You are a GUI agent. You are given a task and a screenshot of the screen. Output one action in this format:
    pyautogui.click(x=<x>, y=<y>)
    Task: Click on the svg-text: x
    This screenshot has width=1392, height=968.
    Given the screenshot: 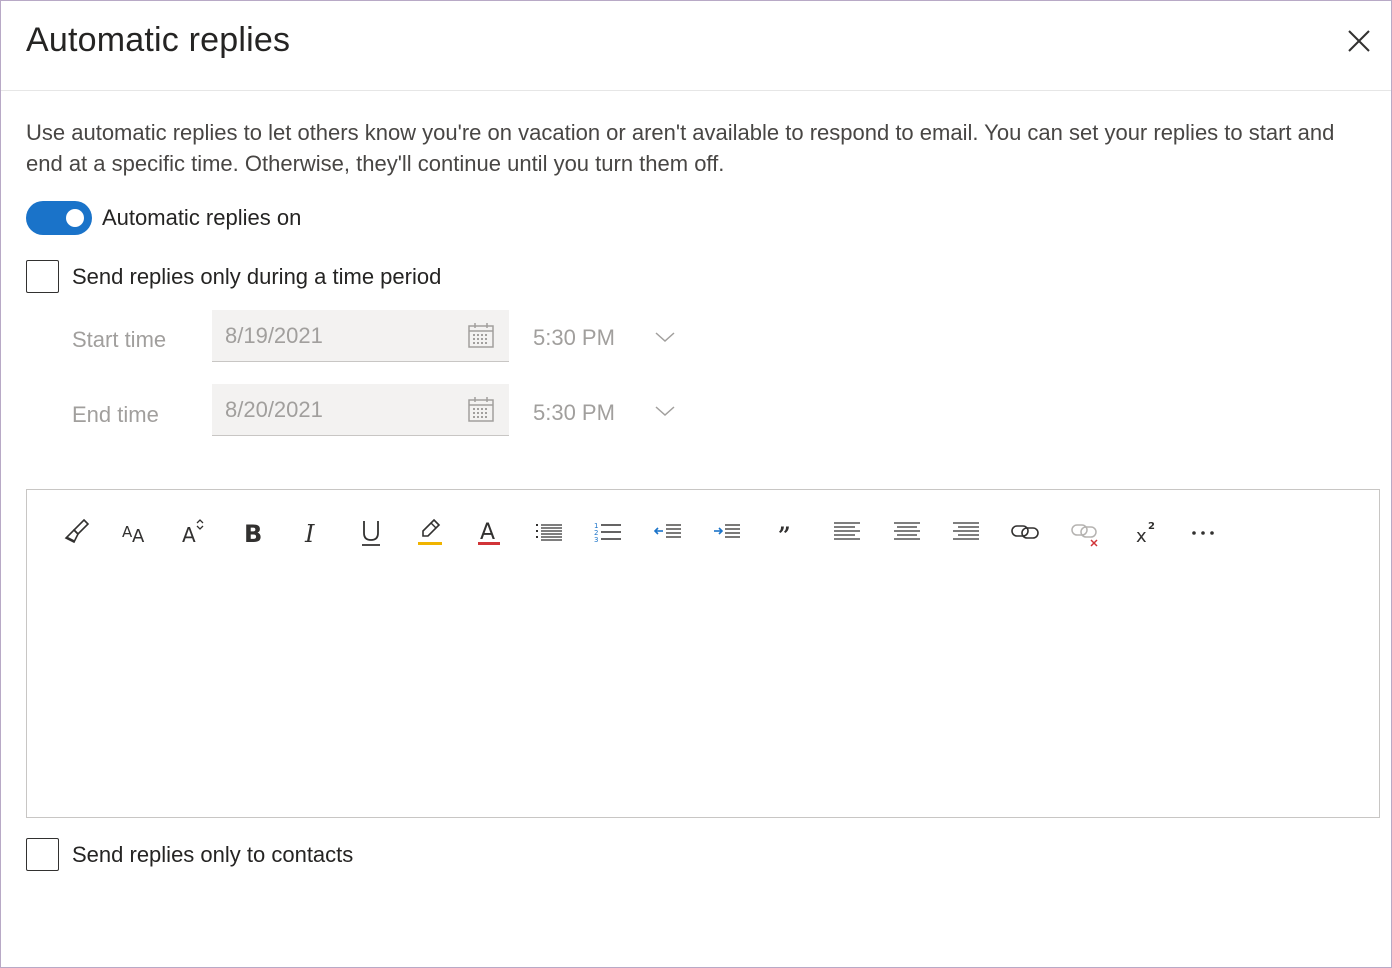 What is the action you would take?
    pyautogui.click(x=1141, y=536)
    